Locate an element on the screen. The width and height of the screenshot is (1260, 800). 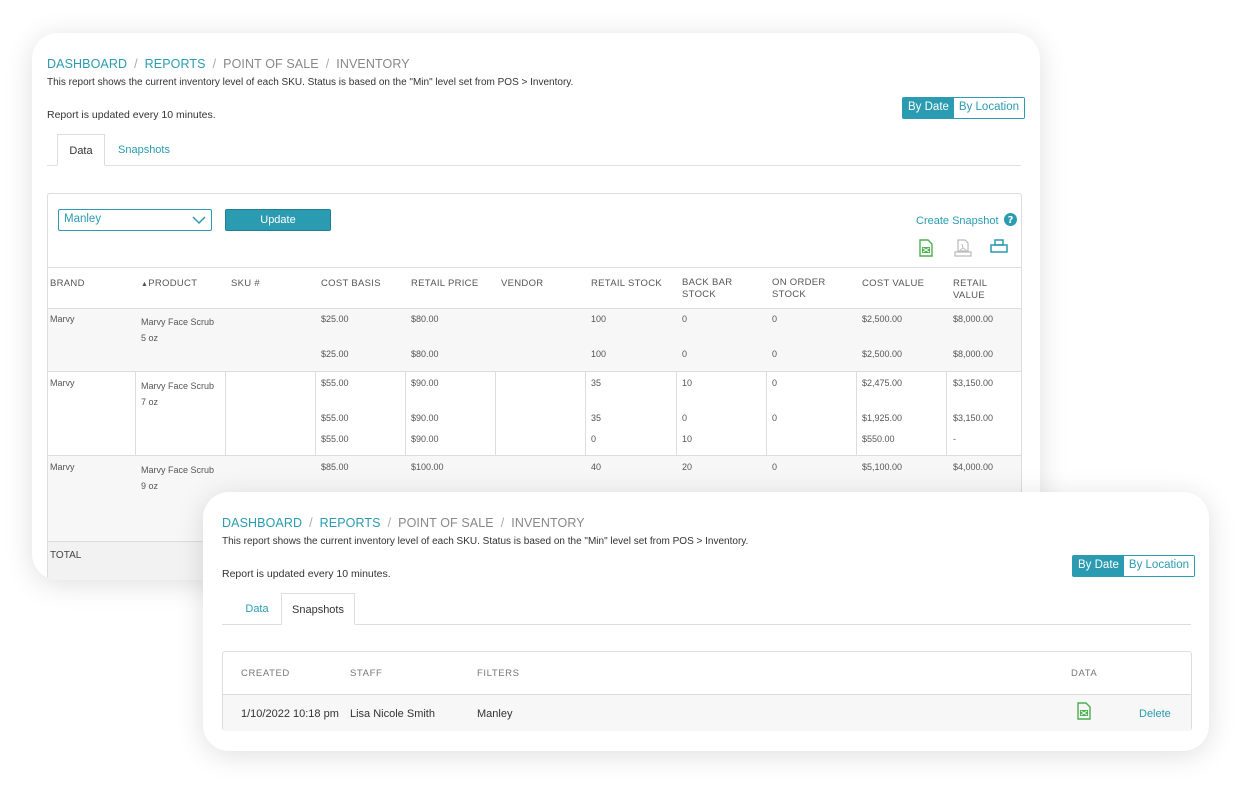
g1r2-retail-price: $80.00 is located at coordinates (425, 354).